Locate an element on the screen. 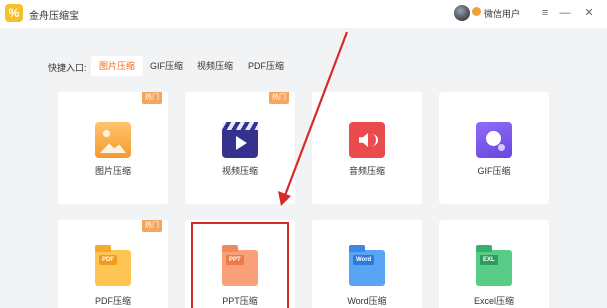 The height and width of the screenshot is (308, 607). arrow-line is located at coordinates (315, 115).